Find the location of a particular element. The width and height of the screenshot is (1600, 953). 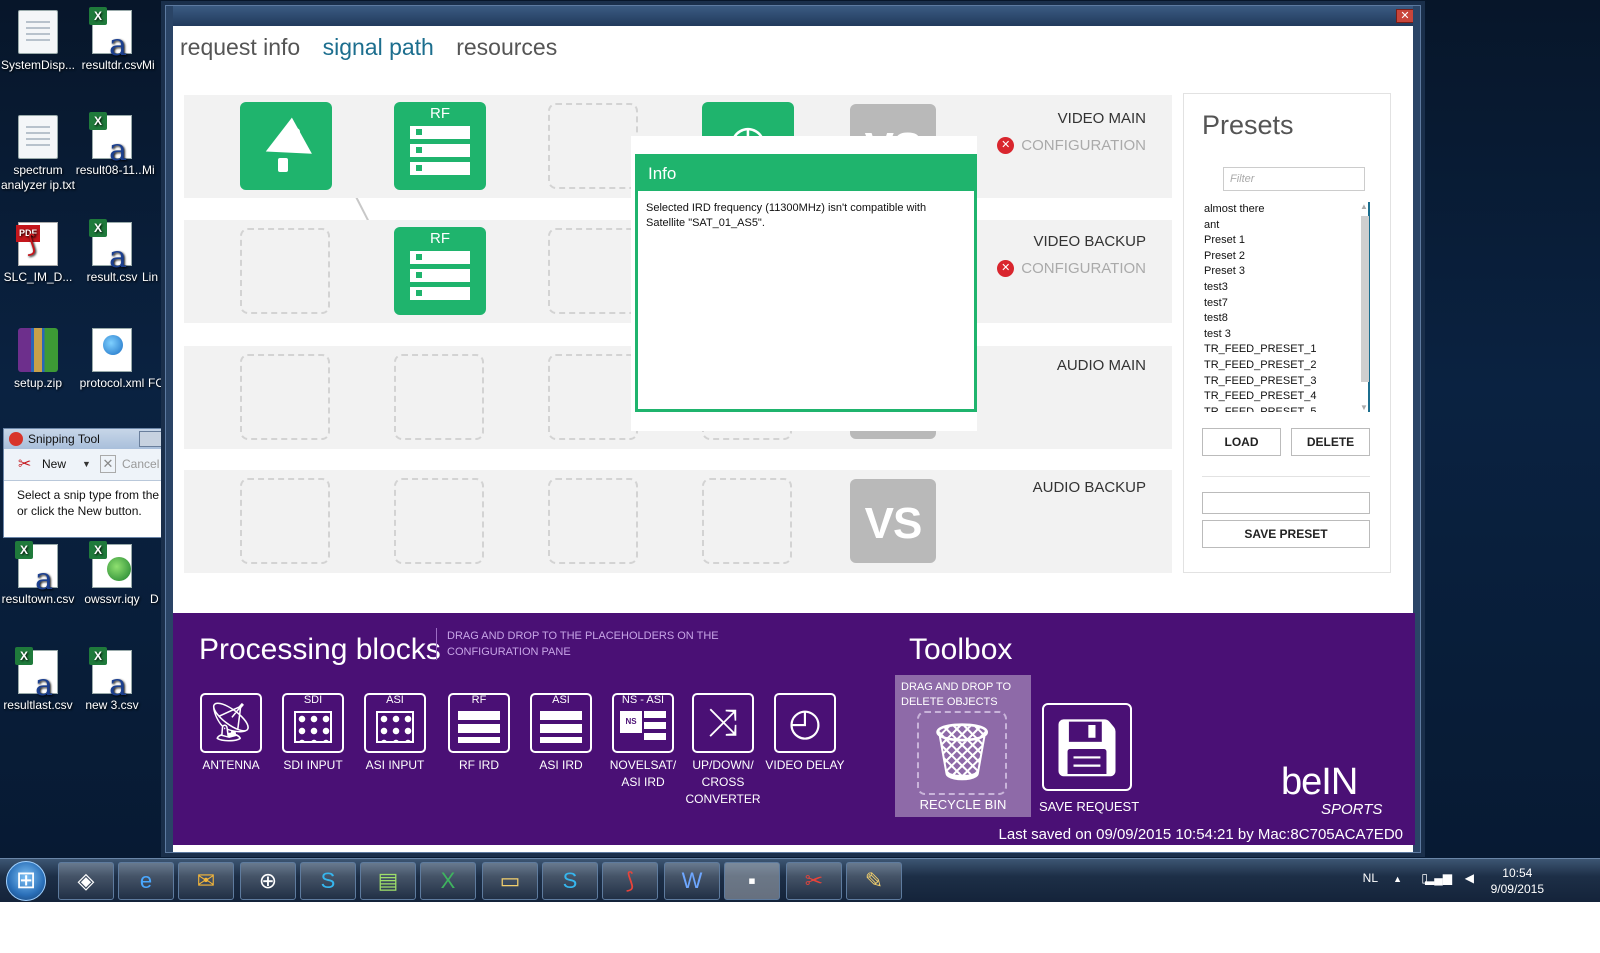

delete-preset-button: DELETE is located at coordinates (1330, 442).